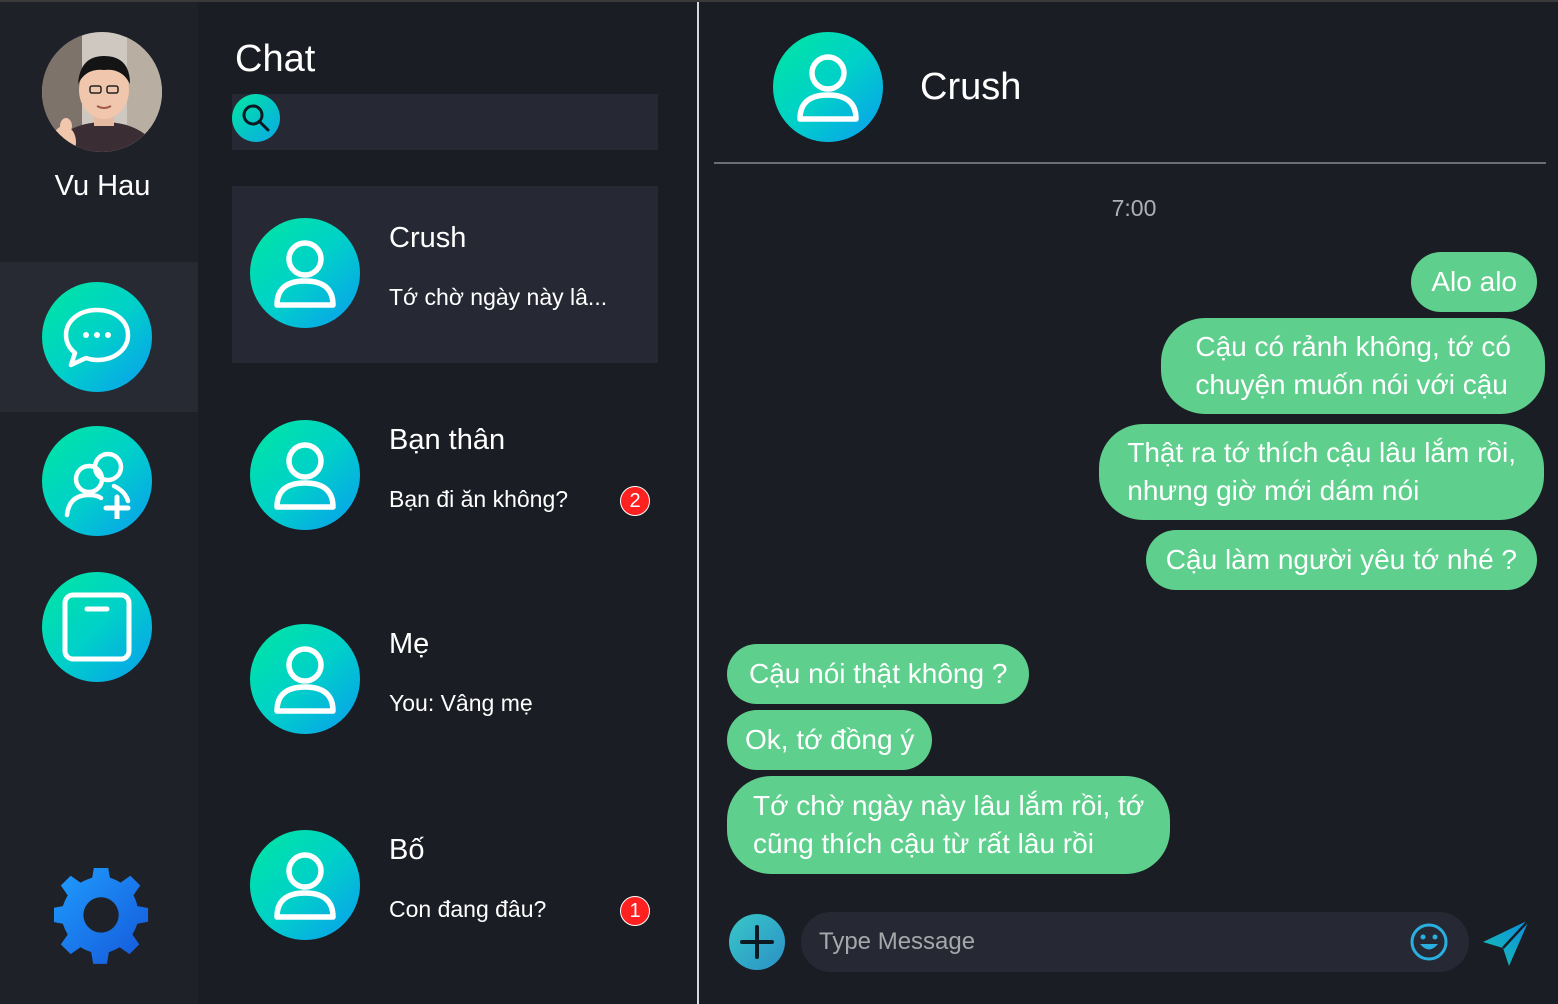  Describe the element at coordinates (1353, 346) in the screenshot. I see `message-line: Cậu có rảnh không, tớ có` at that location.